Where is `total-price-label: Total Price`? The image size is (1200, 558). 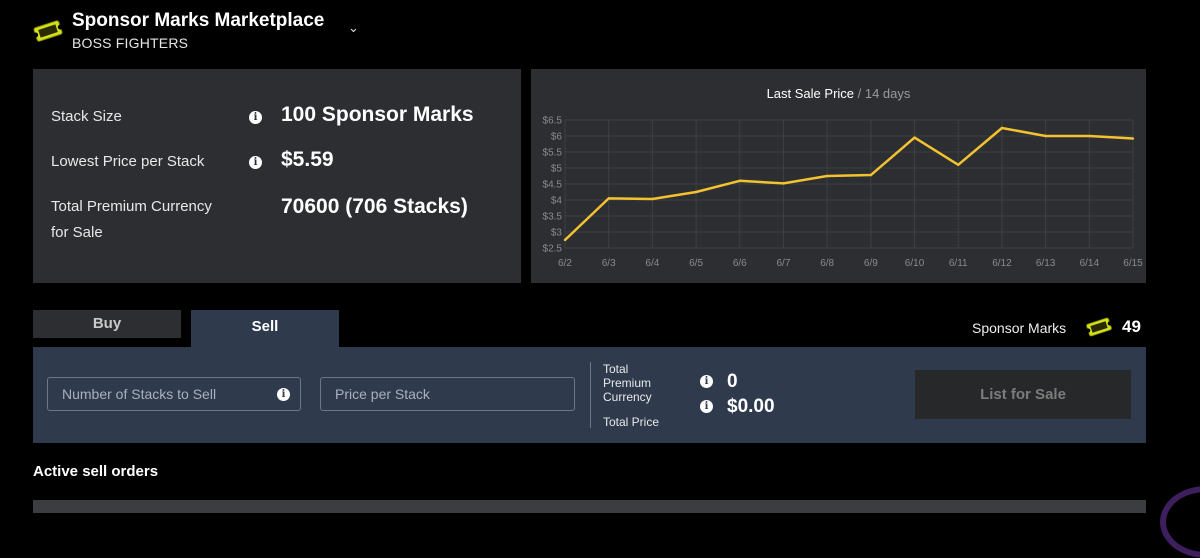 total-price-label: Total Price is located at coordinates (631, 422).